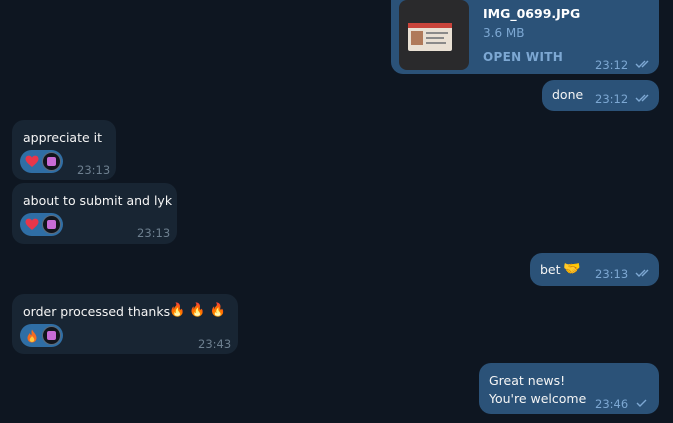  I want to click on open-with-button: OPEN WITH, so click(523, 57).